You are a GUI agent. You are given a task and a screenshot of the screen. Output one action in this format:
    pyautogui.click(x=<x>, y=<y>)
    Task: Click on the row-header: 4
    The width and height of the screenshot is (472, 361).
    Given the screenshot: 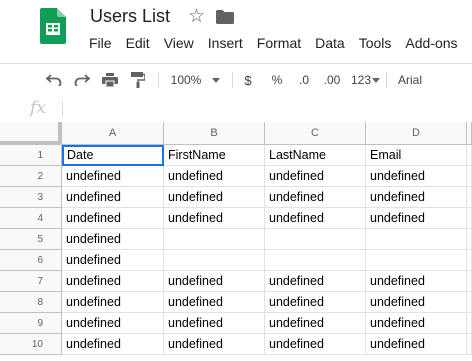 What is the action you would take?
    pyautogui.click(x=31, y=218)
    